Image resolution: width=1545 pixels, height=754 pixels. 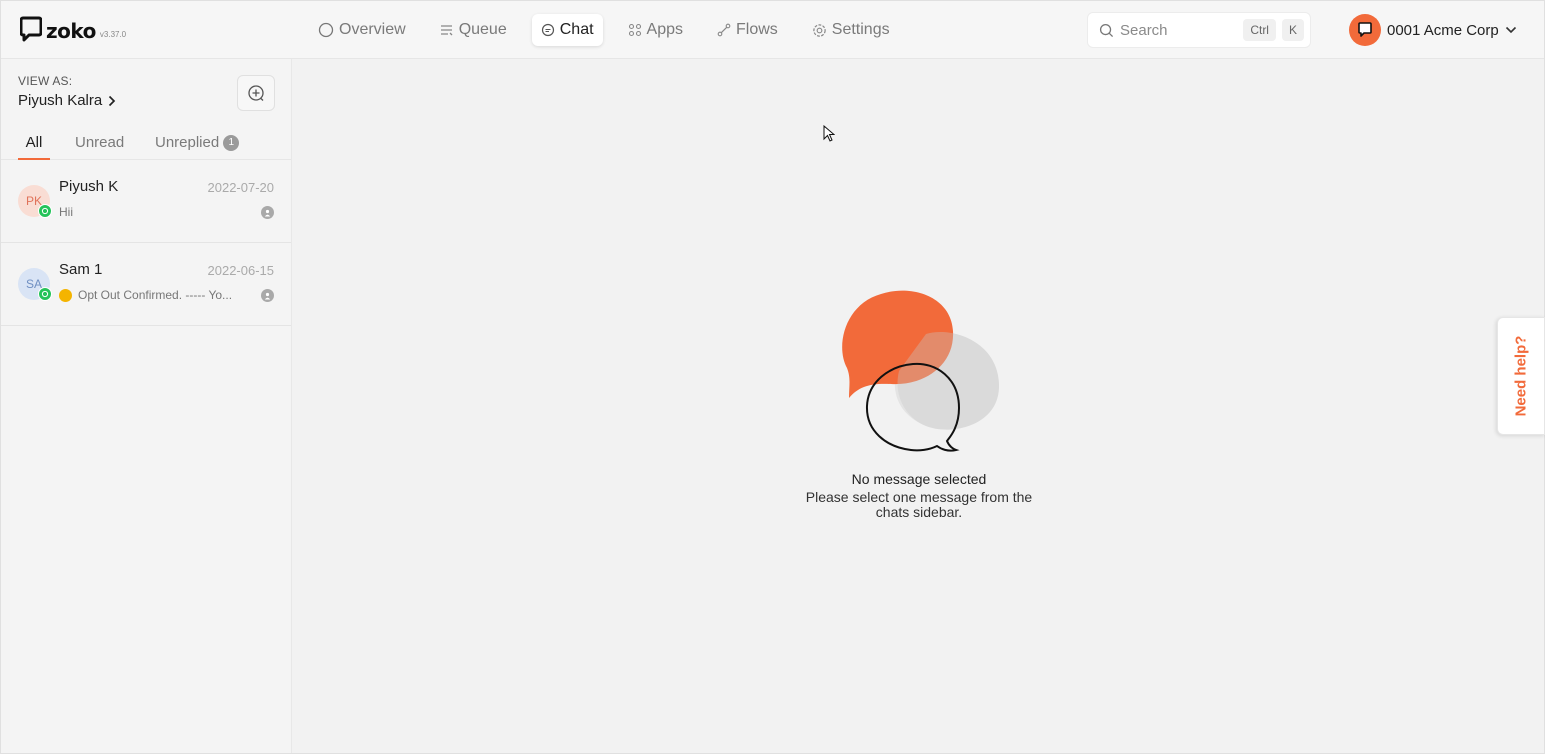 I want to click on gear-icon, so click(x=819, y=30).